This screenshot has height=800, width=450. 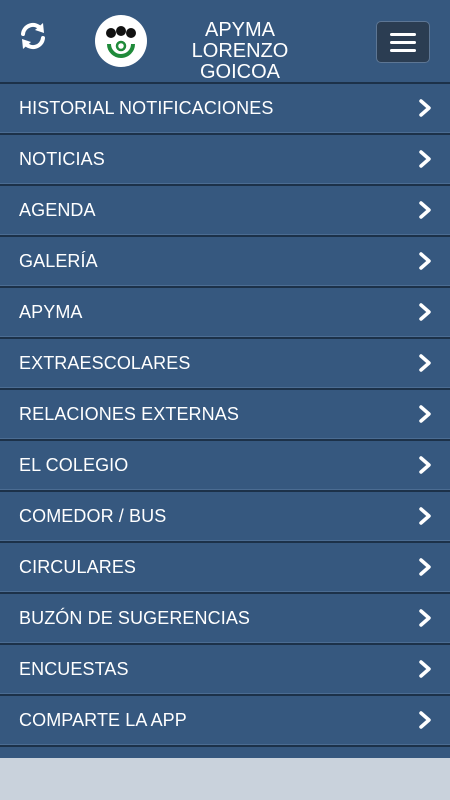 What do you see at coordinates (225, 515) in the screenshot?
I see `menu-item-comedor-bus: COMEDOR / BUS` at bounding box center [225, 515].